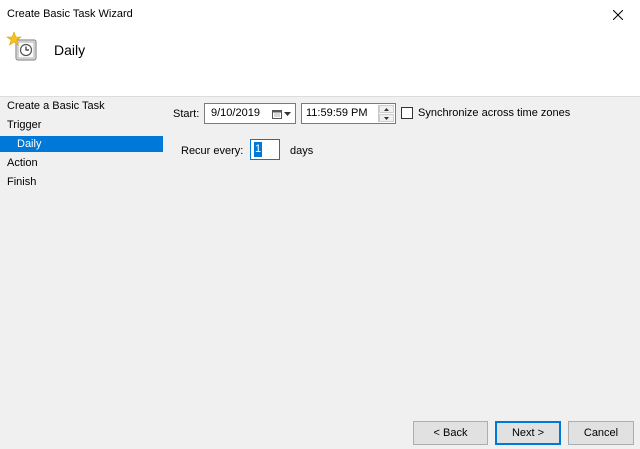  I want to click on time-spinner, so click(386, 113).